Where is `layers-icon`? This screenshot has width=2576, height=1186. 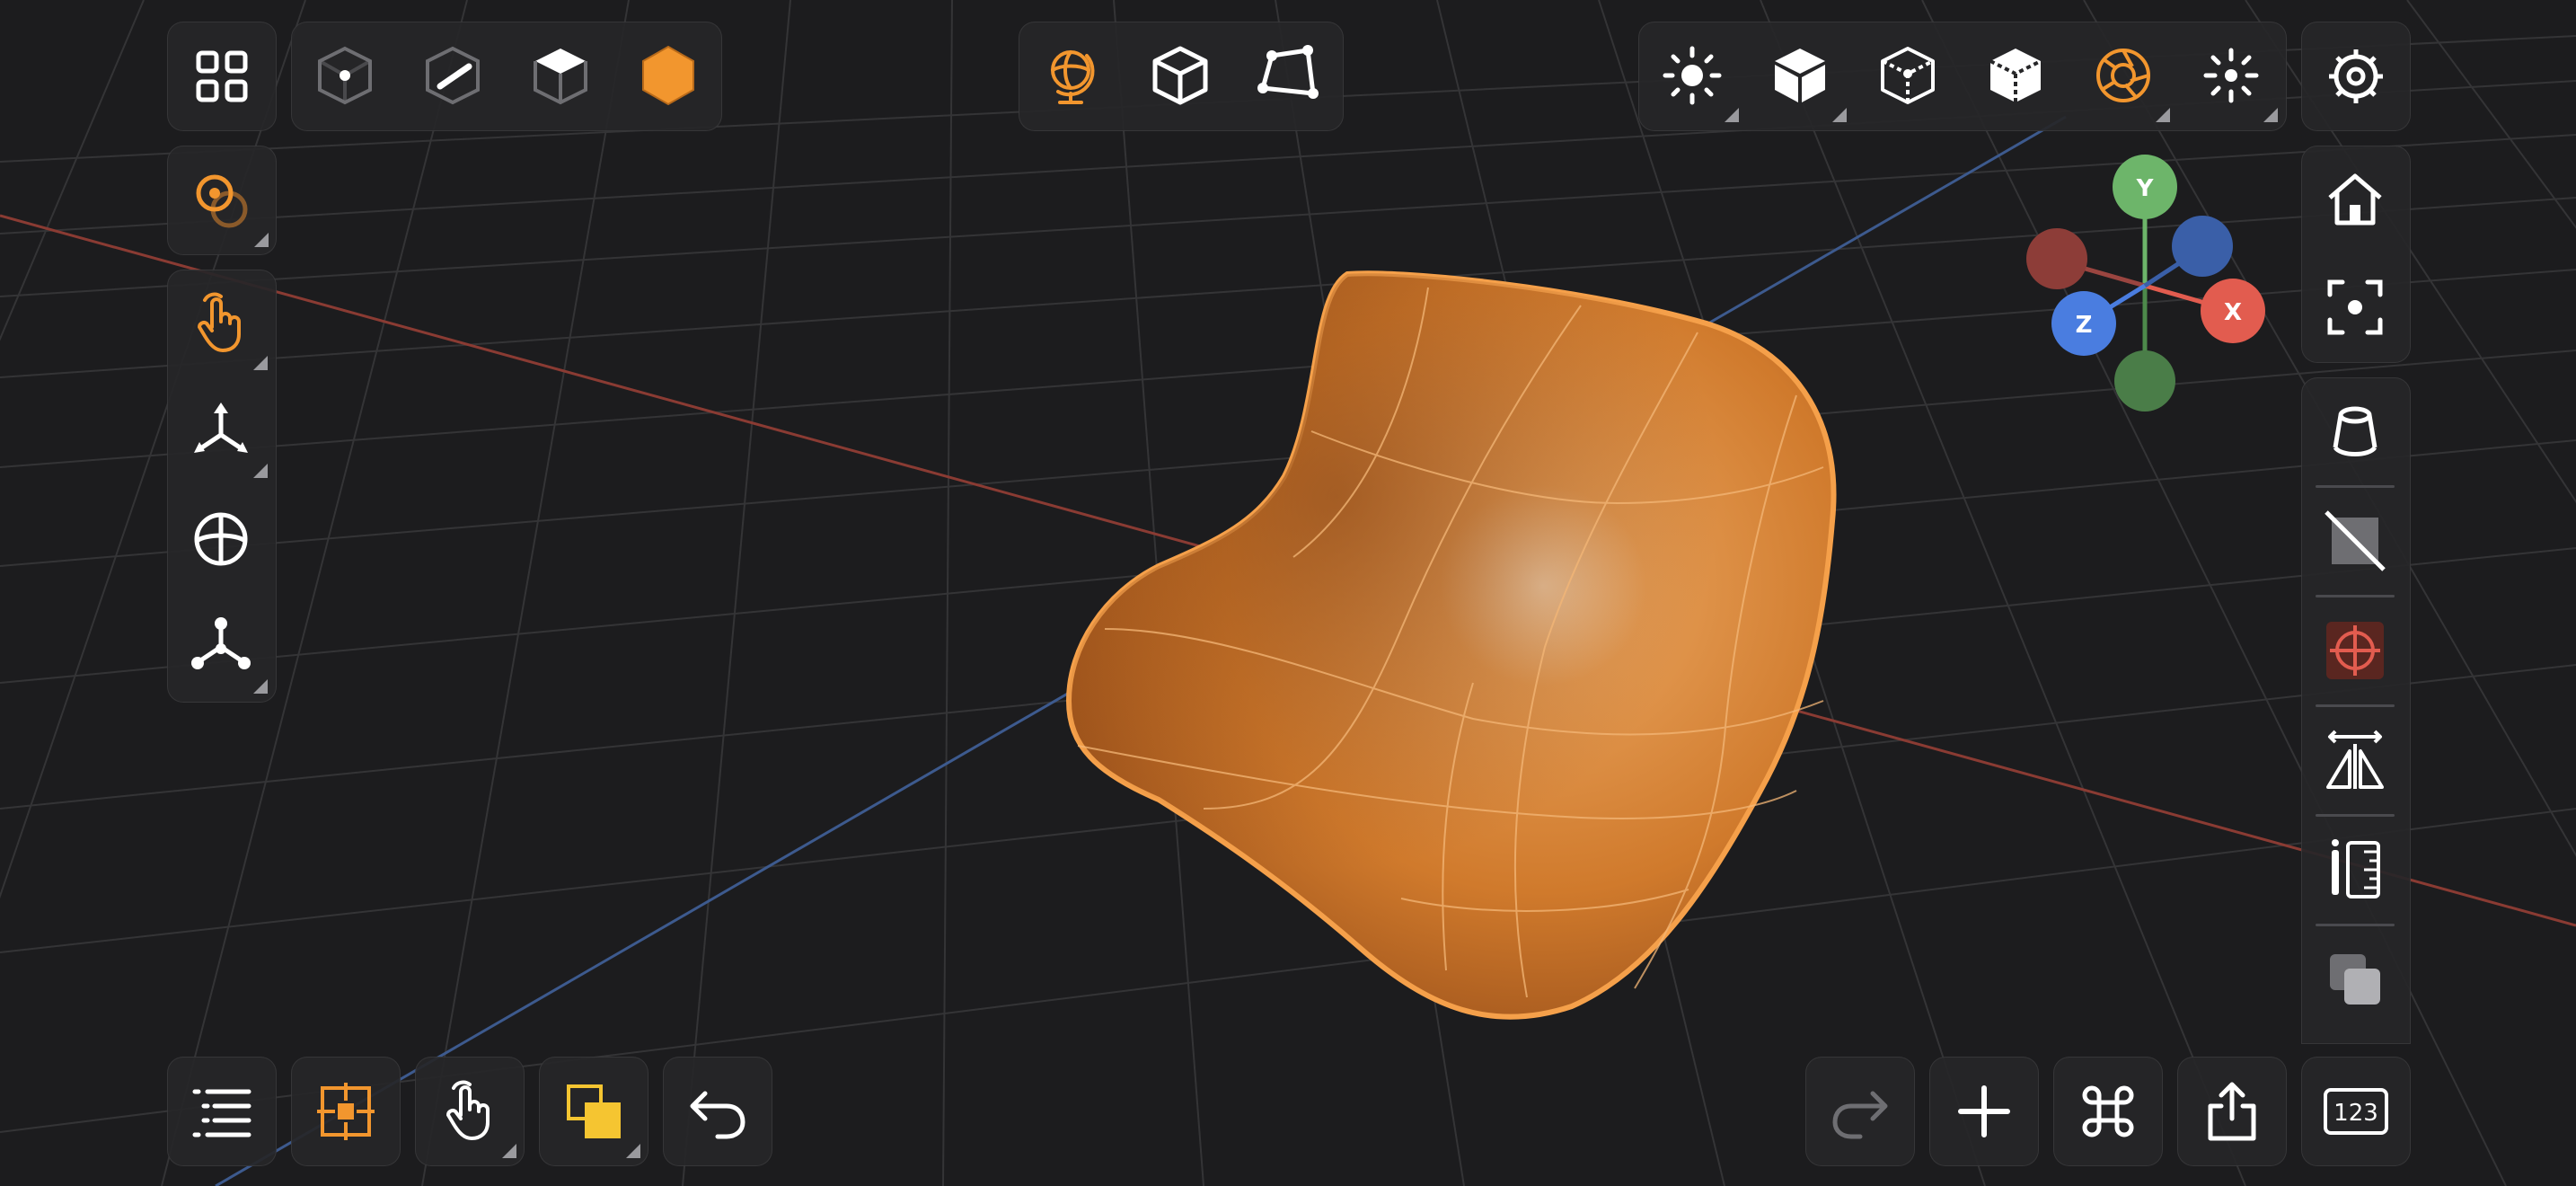
layers-icon is located at coordinates (2355, 980).